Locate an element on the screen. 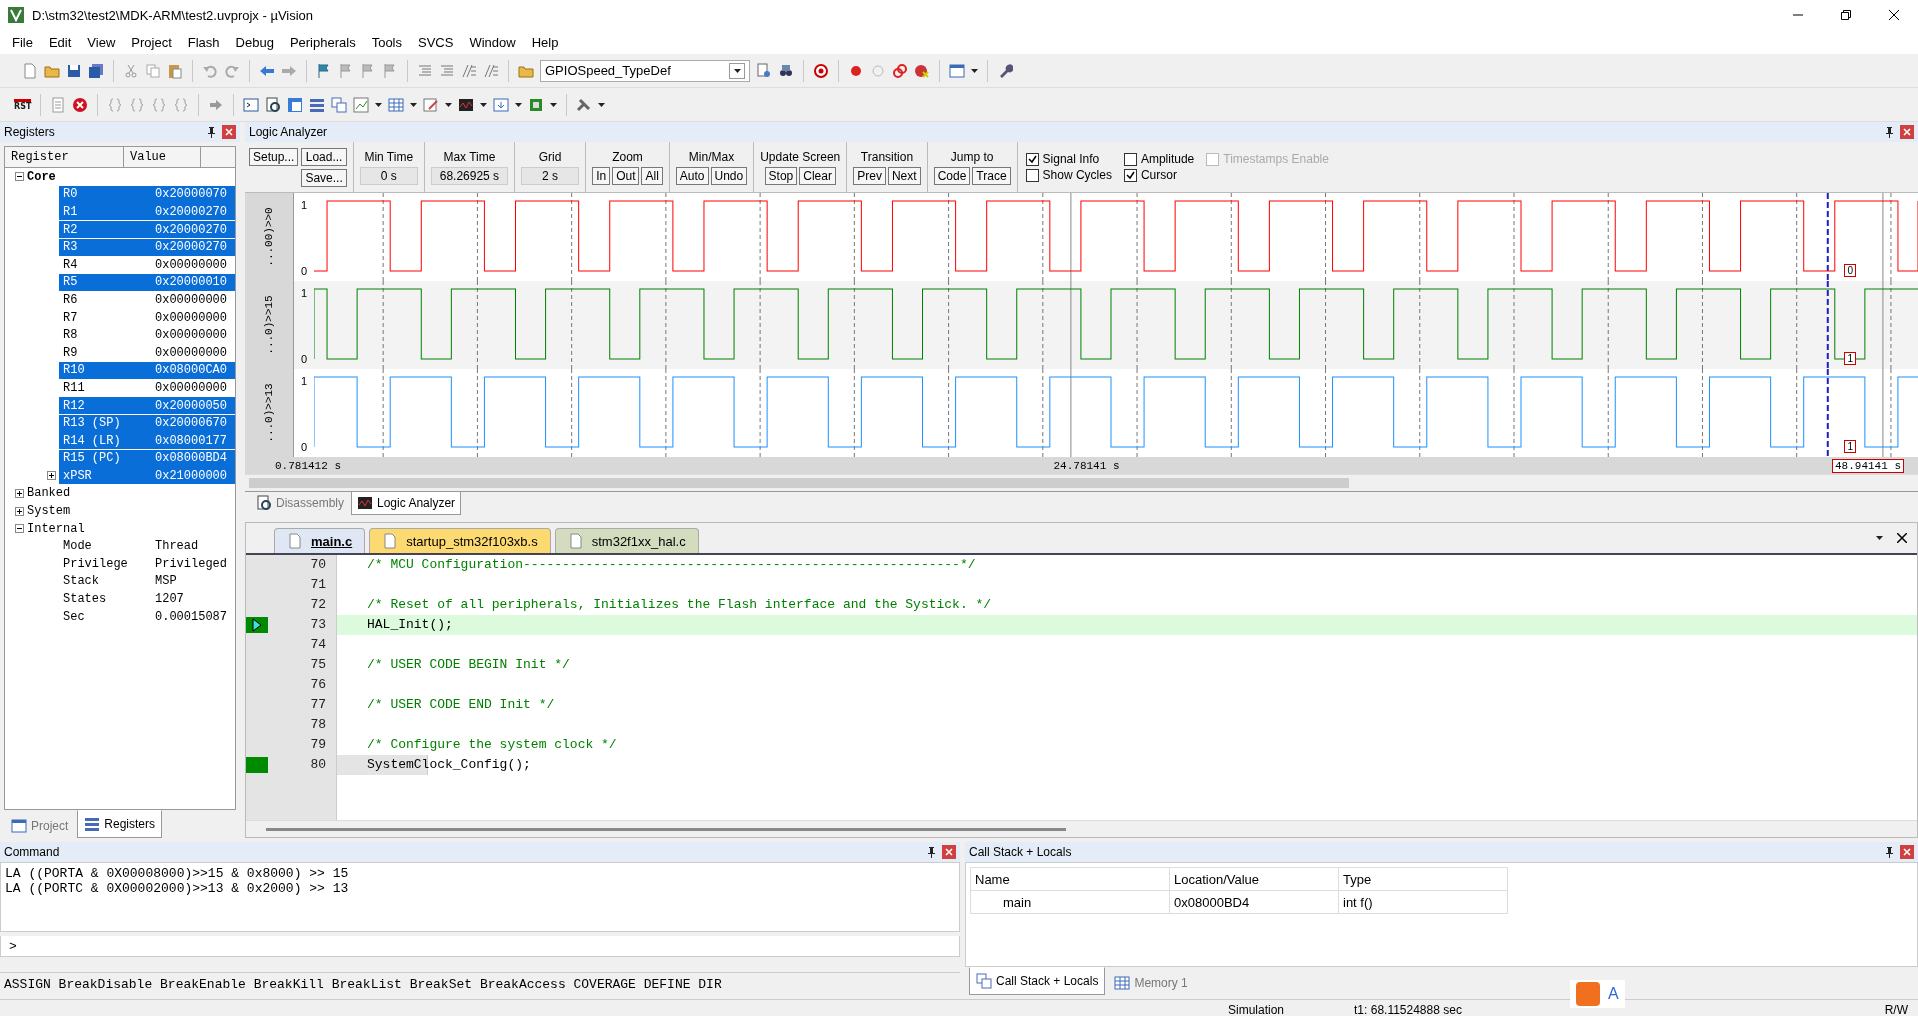 The height and width of the screenshot is (1016, 1918). chart-window-icon is located at coordinates (361, 104).